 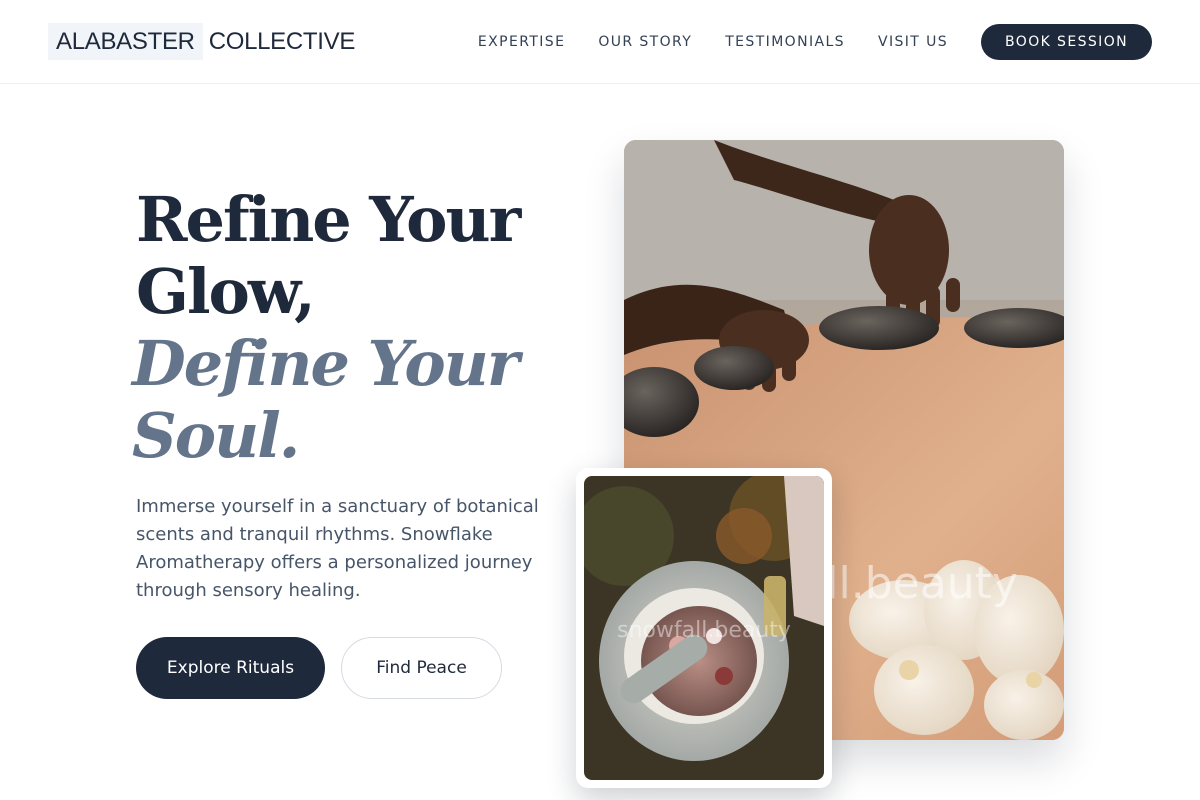 What do you see at coordinates (1066, 42) in the screenshot?
I see `book-session-button: BOOK SESSION` at bounding box center [1066, 42].